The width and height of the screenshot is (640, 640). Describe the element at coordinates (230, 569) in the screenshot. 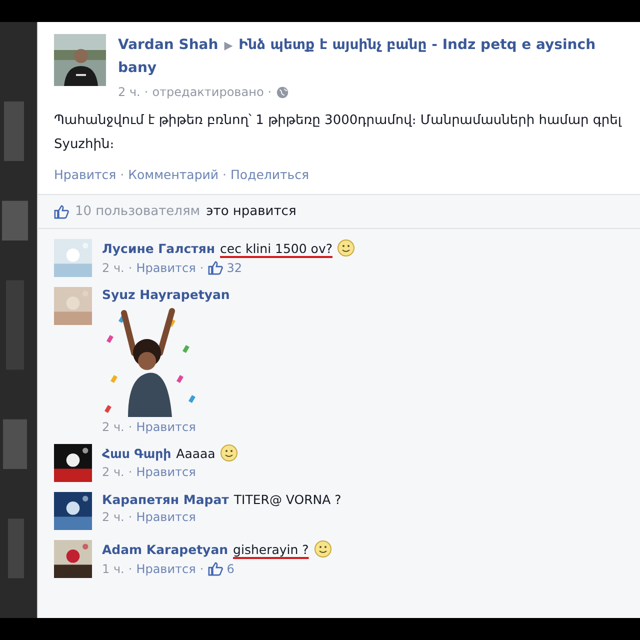

I see `like-count: 6` at that location.